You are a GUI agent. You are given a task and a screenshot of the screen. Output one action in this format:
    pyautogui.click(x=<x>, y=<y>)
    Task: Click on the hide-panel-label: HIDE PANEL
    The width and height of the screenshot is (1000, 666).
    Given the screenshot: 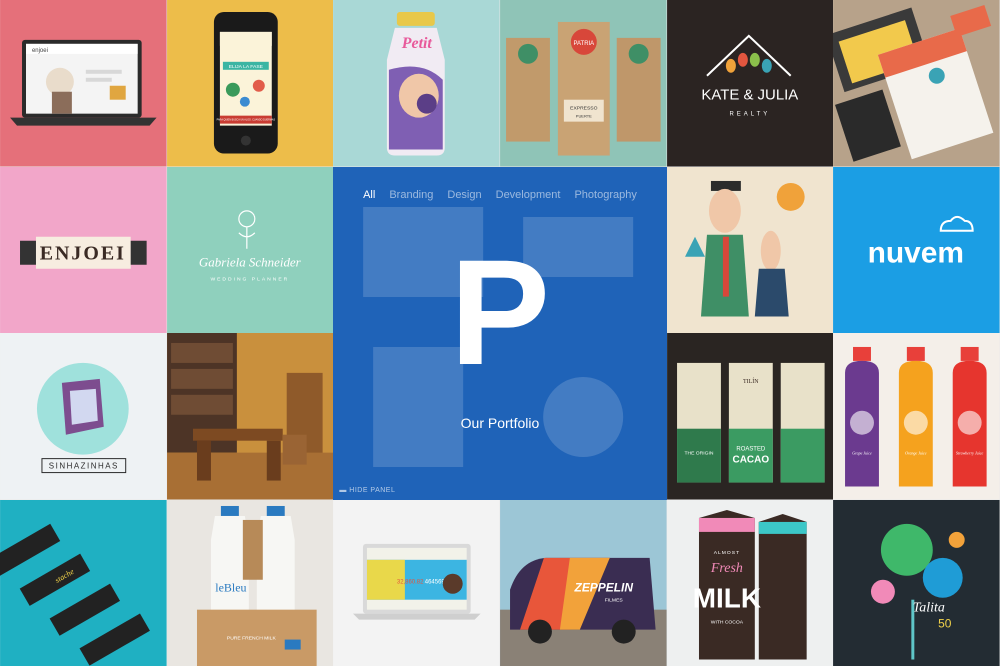 What is the action you would take?
    pyautogui.click(x=372, y=490)
    